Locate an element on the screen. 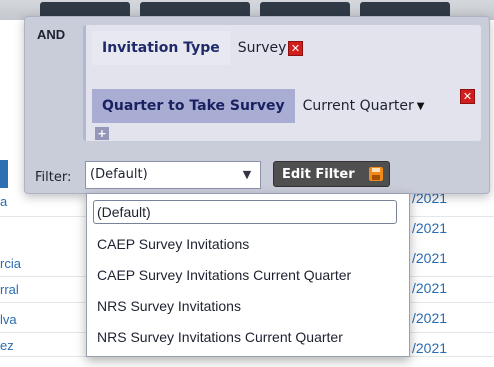 This screenshot has width=494, height=367. condition-field: Invitation Type is located at coordinates (161, 48).